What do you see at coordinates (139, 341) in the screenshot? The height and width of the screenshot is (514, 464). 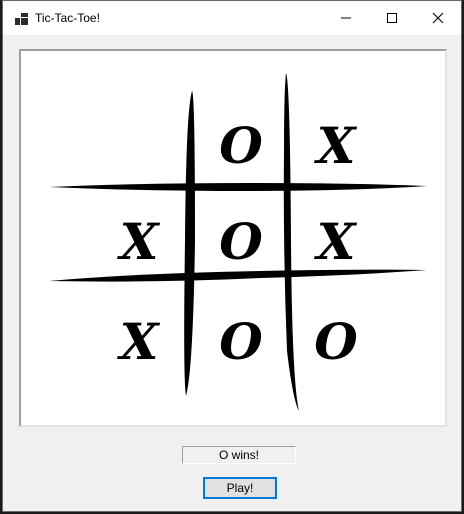 I see `board-cell-r3-c1: X` at bounding box center [139, 341].